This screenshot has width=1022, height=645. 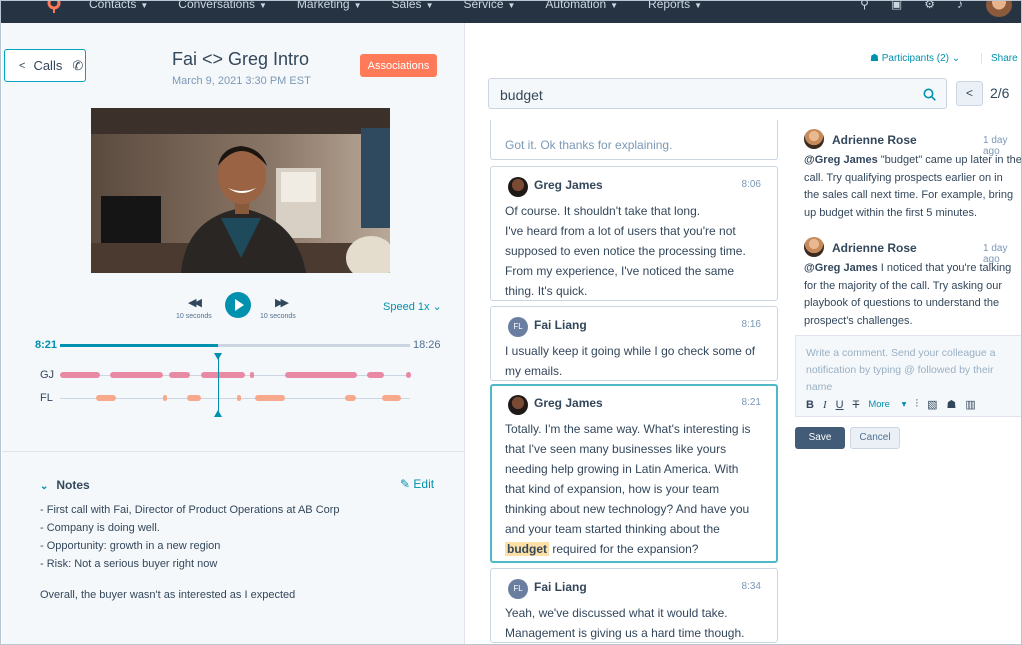 What do you see at coordinates (48, 65) in the screenshot?
I see `back-label: Calls` at bounding box center [48, 65].